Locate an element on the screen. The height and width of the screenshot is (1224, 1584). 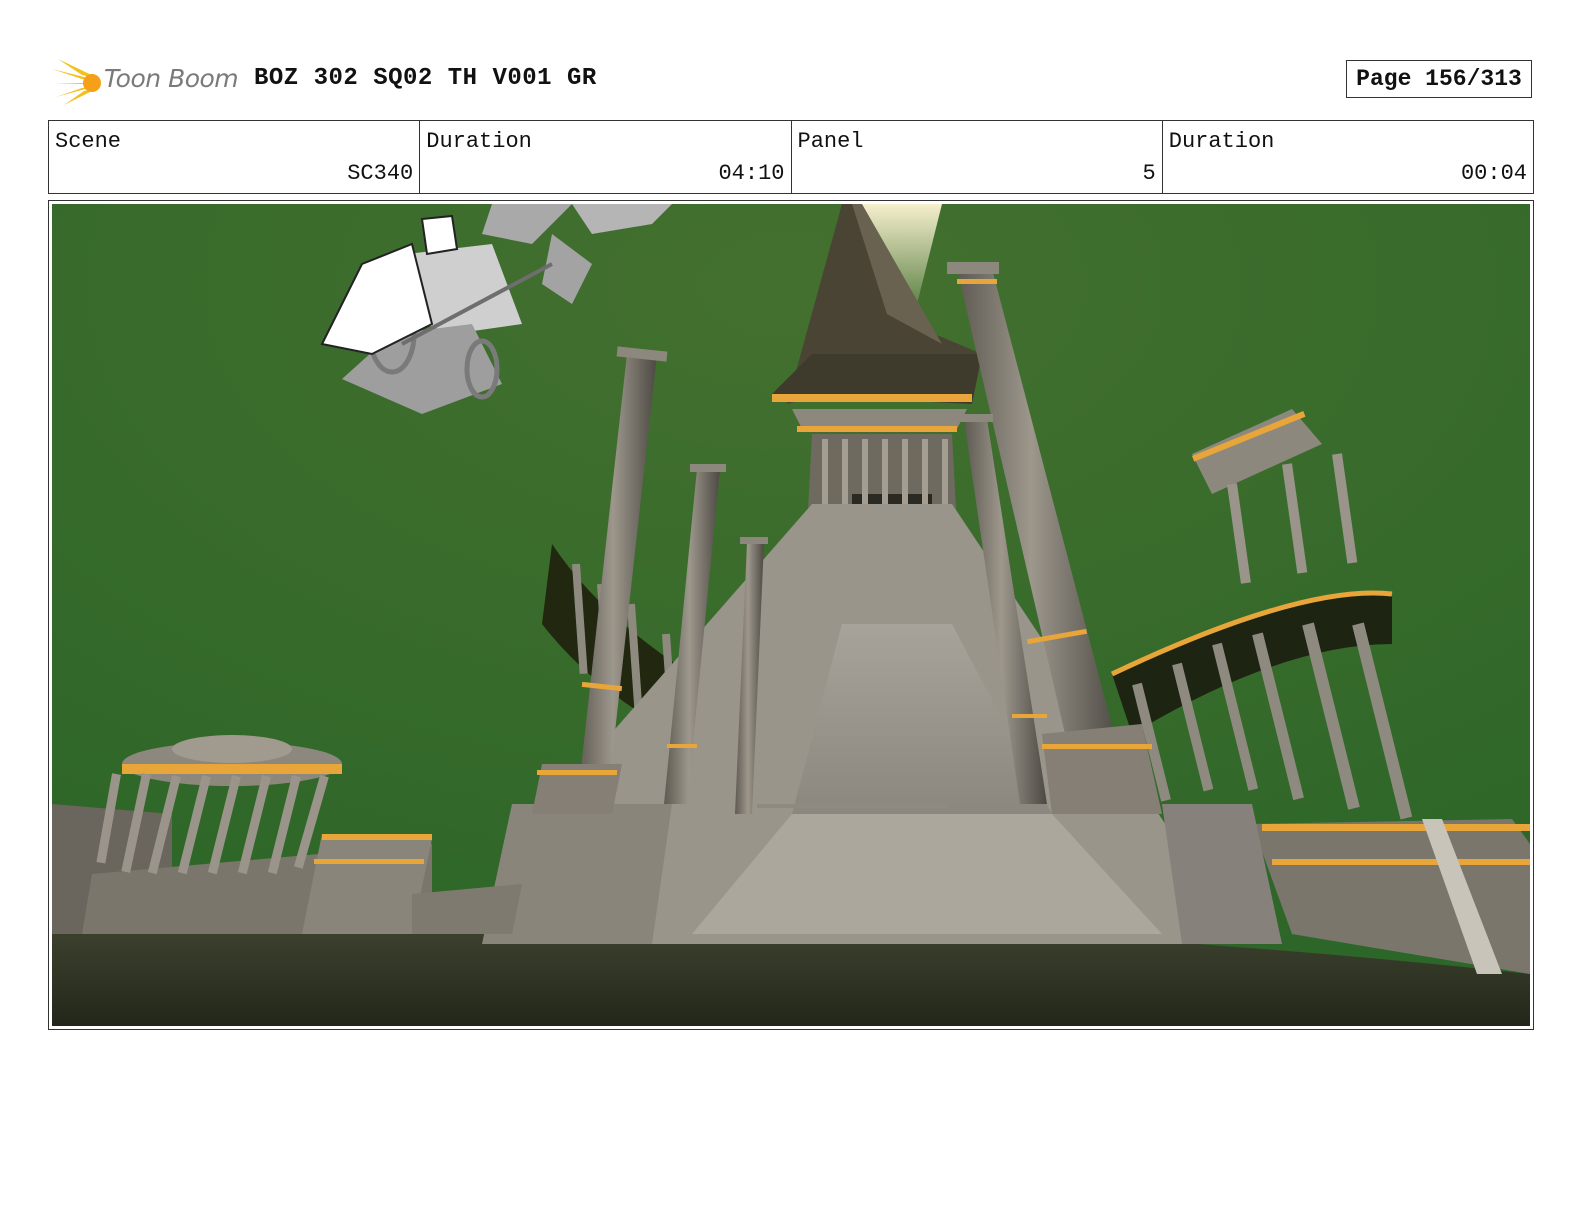
scene-duration-value: 04:10 is located at coordinates (751, 173).